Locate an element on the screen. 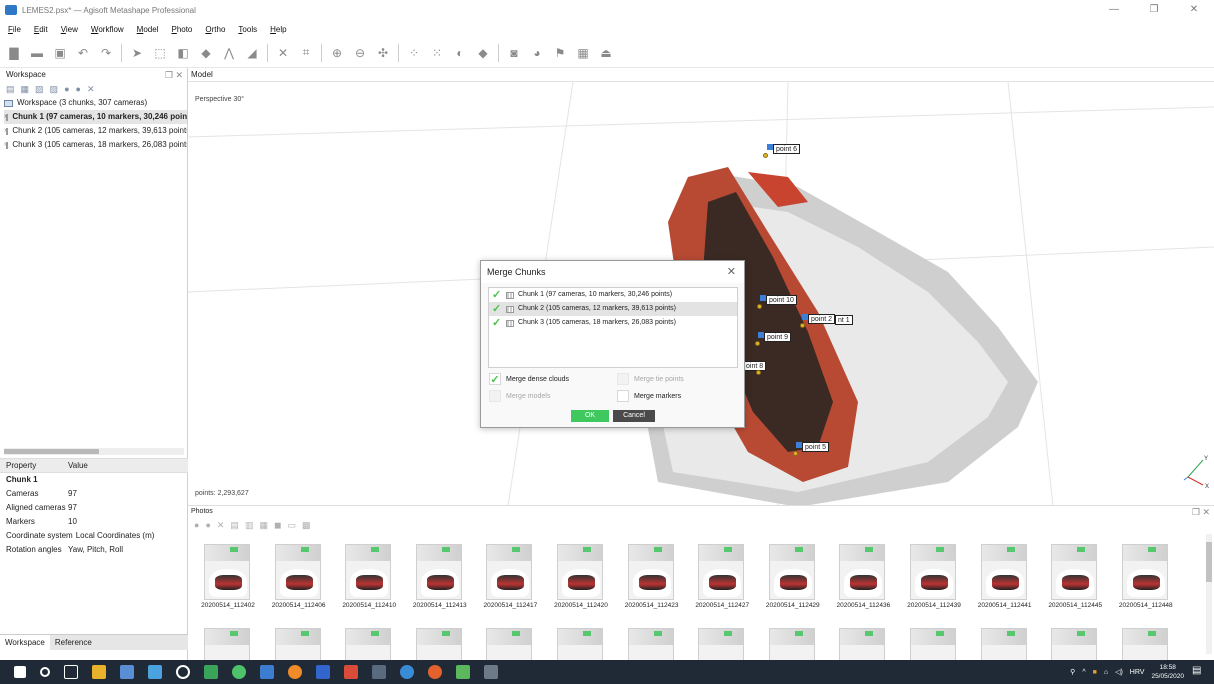 Image resolution: width=1214 pixels, height=684 pixels. save-icon: ▣ is located at coordinates (60, 53).